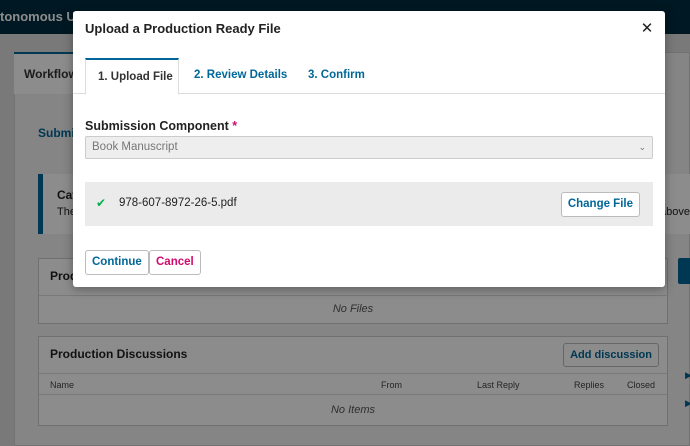 The width and height of the screenshot is (690, 446). What do you see at coordinates (135, 147) in the screenshot?
I see `selected-value: Book Manuscript` at bounding box center [135, 147].